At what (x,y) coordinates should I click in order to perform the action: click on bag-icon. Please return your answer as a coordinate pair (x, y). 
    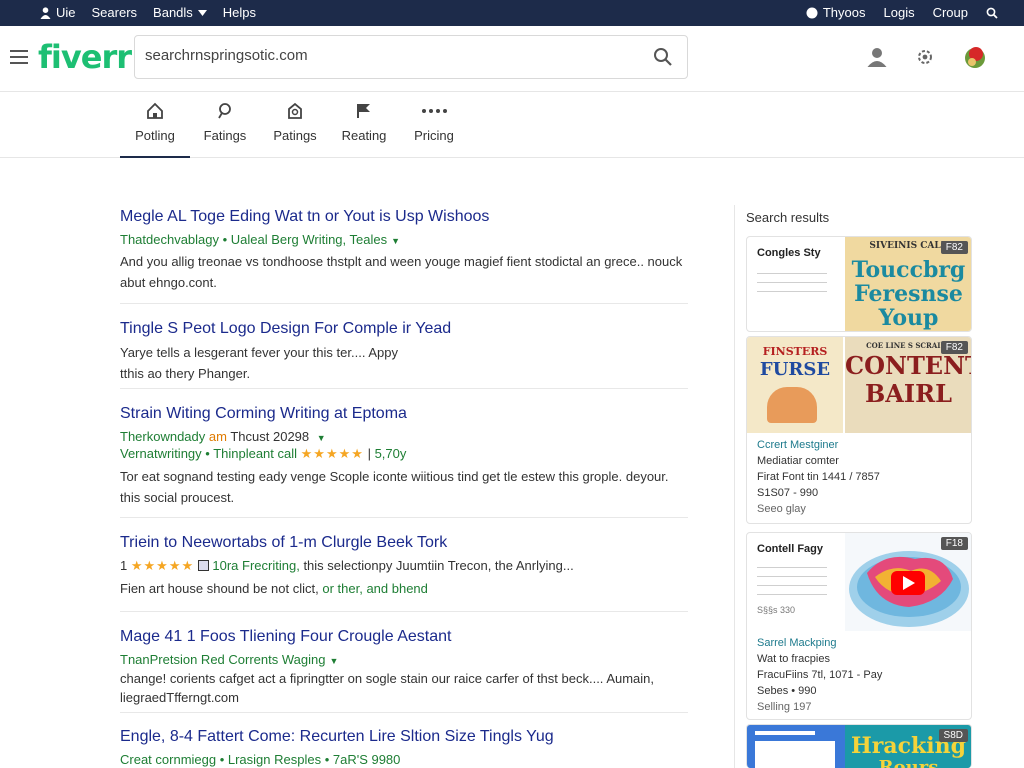
    Looking at the image, I should click on (295, 110).